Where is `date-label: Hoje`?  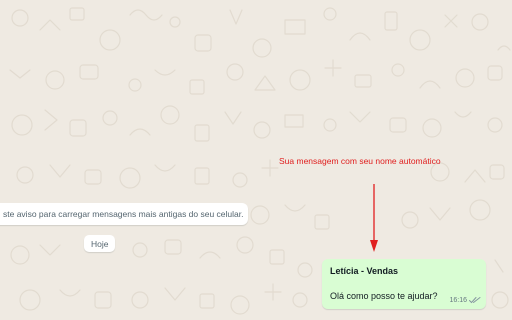
date-label: Hoje is located at coordinates (100, 243).